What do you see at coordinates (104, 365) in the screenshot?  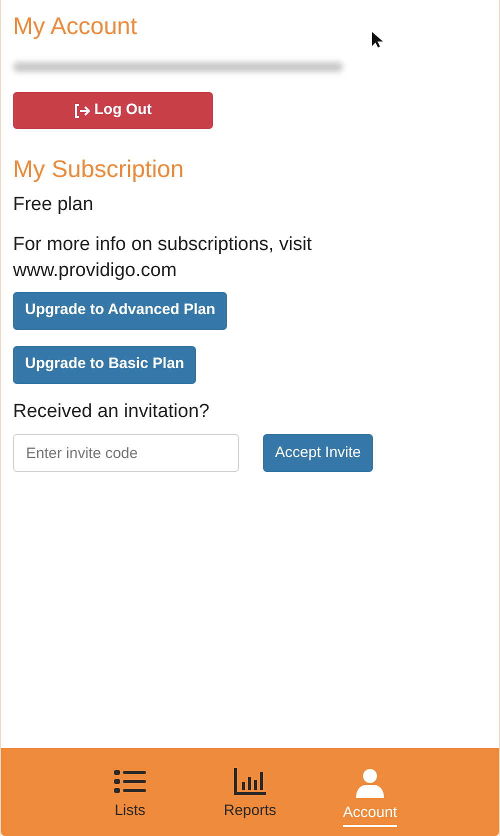 I see `upgrade-button: Upgrade to Basic Plan` at bounding box center [104, 365].